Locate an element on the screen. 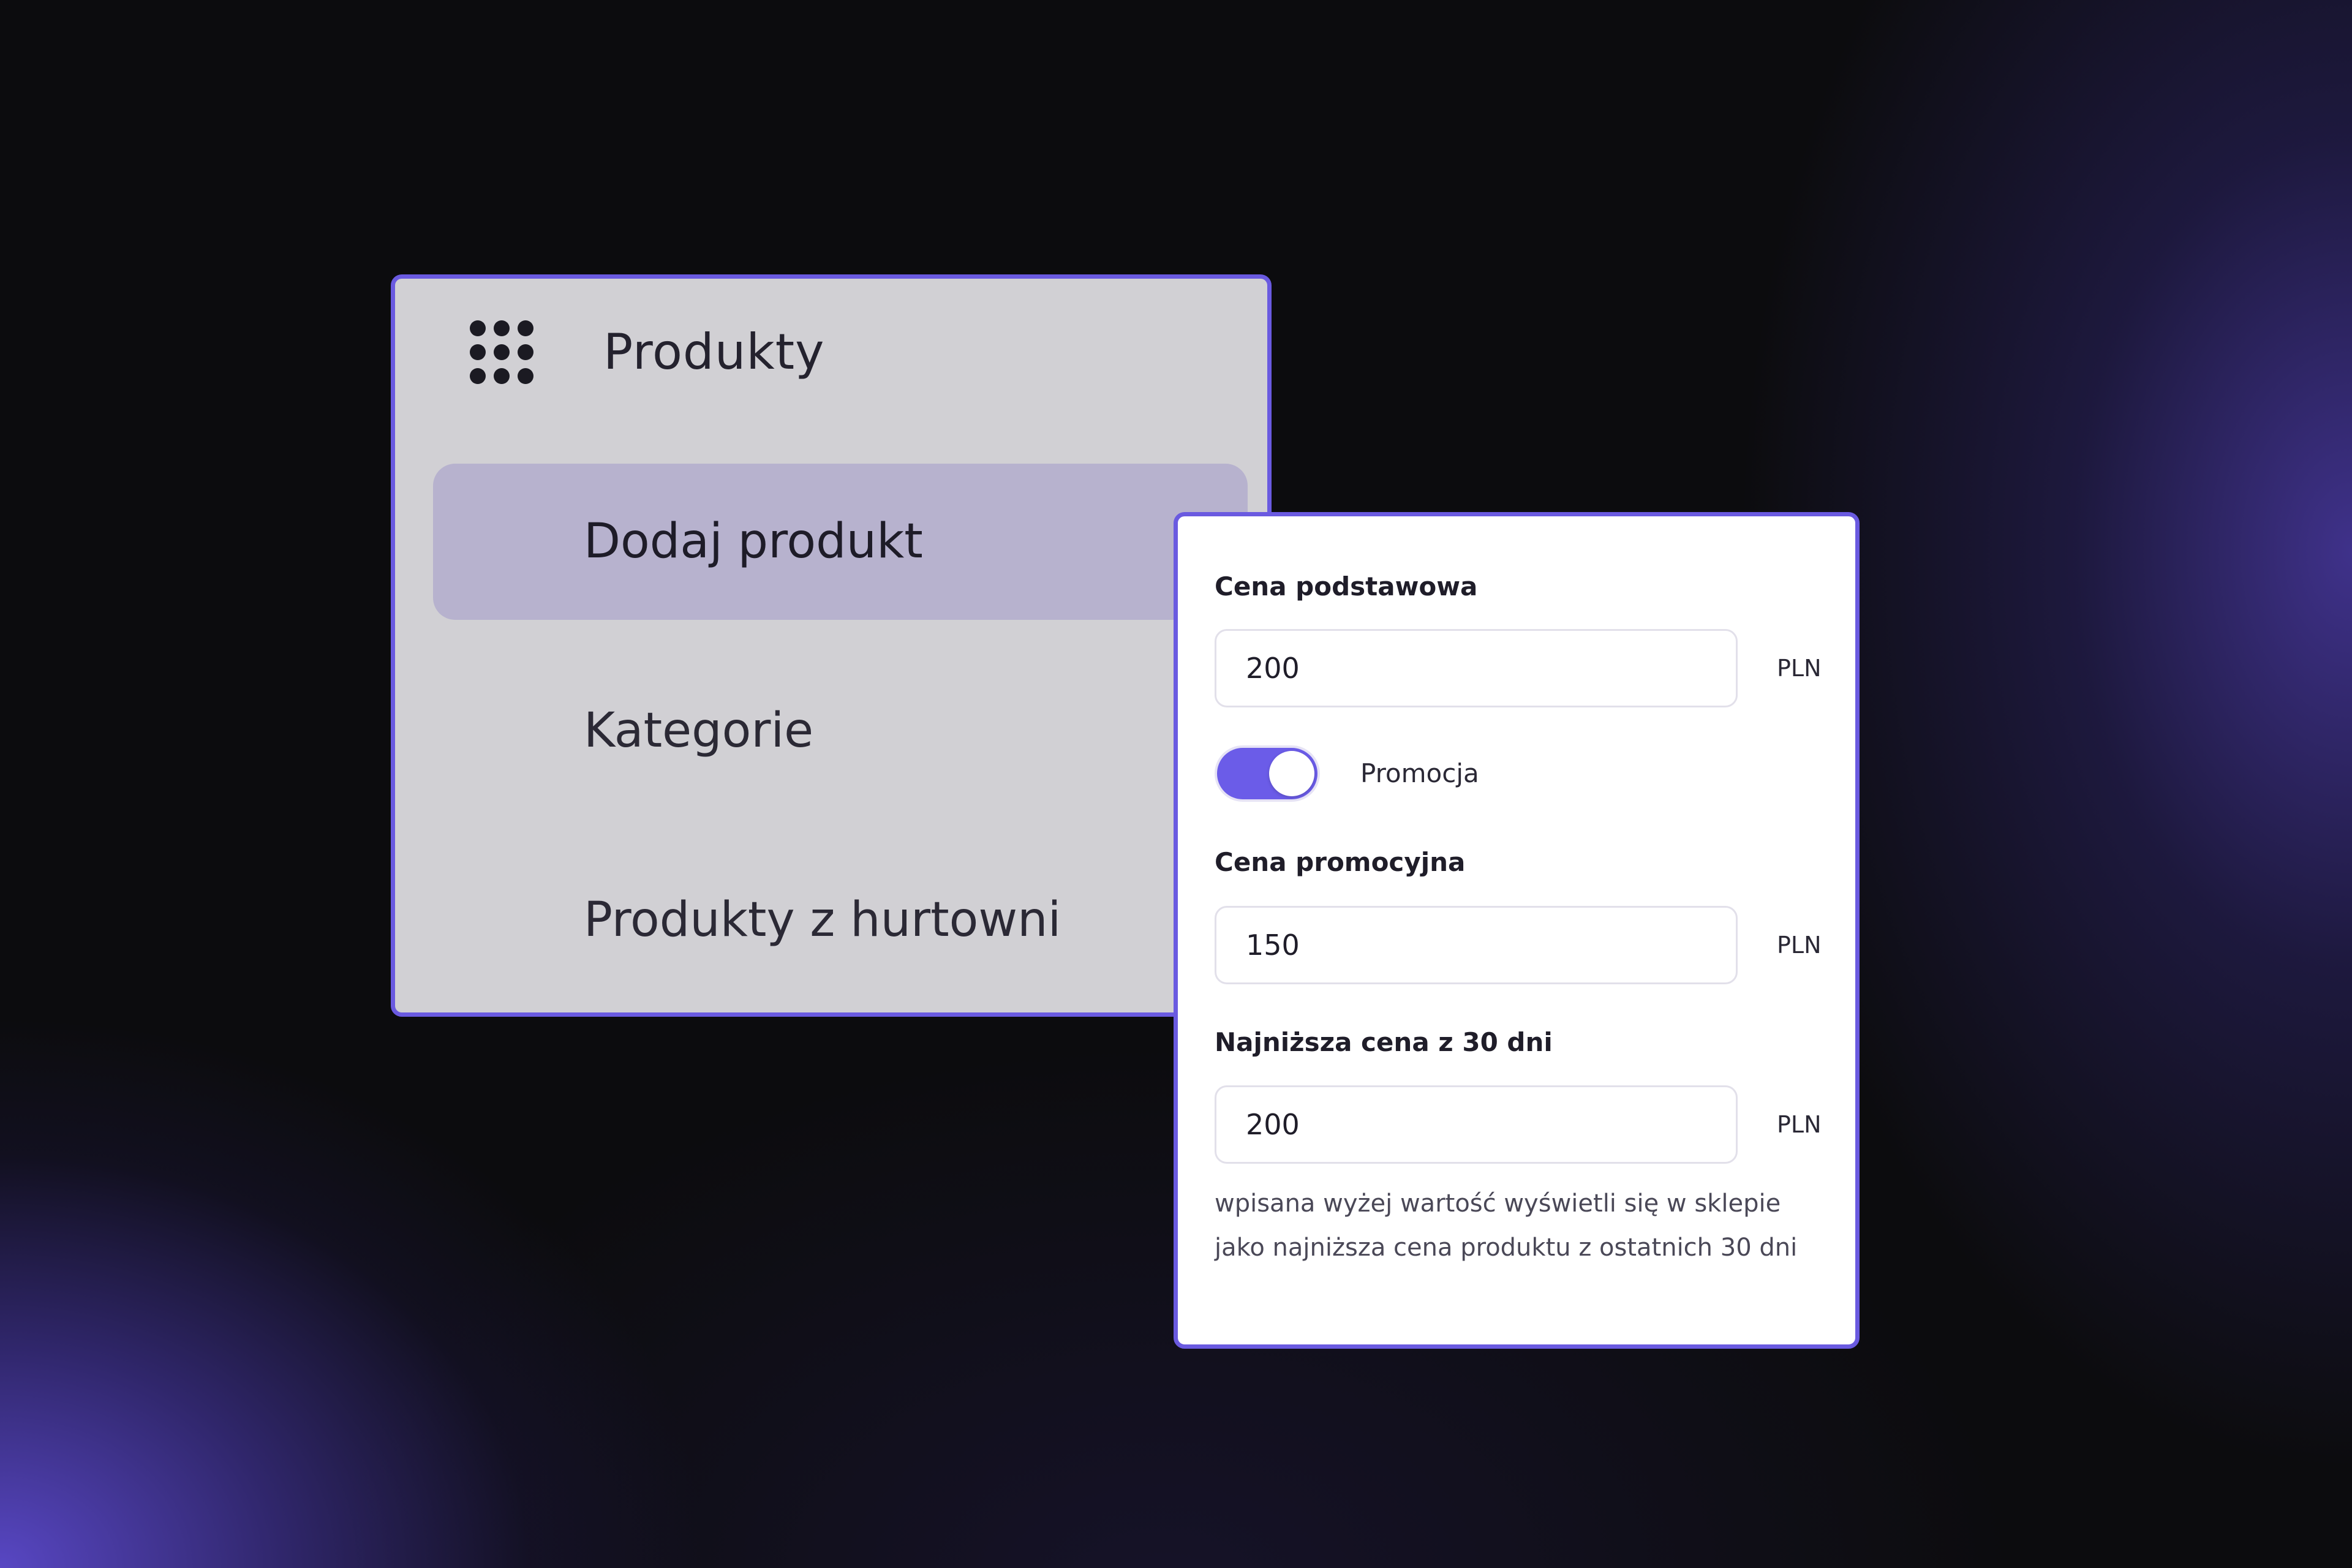 This screenshot has height=1568, width=2352. menu-item-wholesale-products: Produkty z hurtowni is located at coordinates (840, 920).